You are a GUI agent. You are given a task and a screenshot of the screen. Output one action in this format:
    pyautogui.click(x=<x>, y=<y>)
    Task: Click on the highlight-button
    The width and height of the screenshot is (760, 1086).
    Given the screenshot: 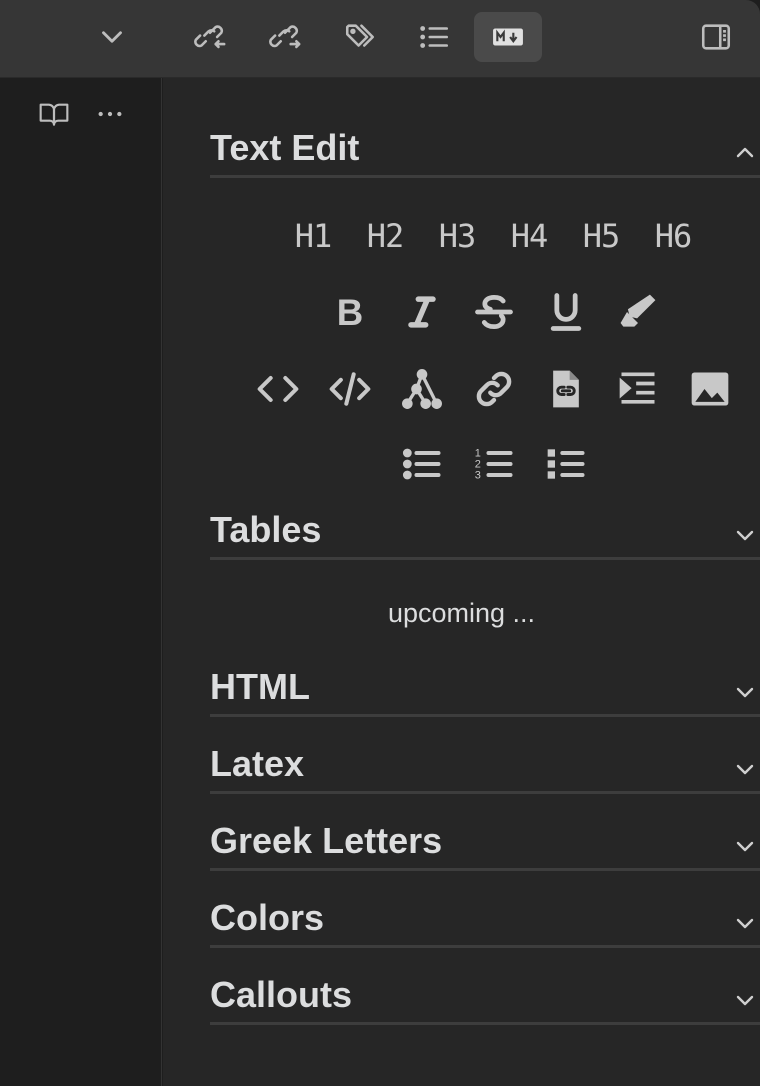 What is the action you would take?
    pyautogui.click(x=638, y=312)
    